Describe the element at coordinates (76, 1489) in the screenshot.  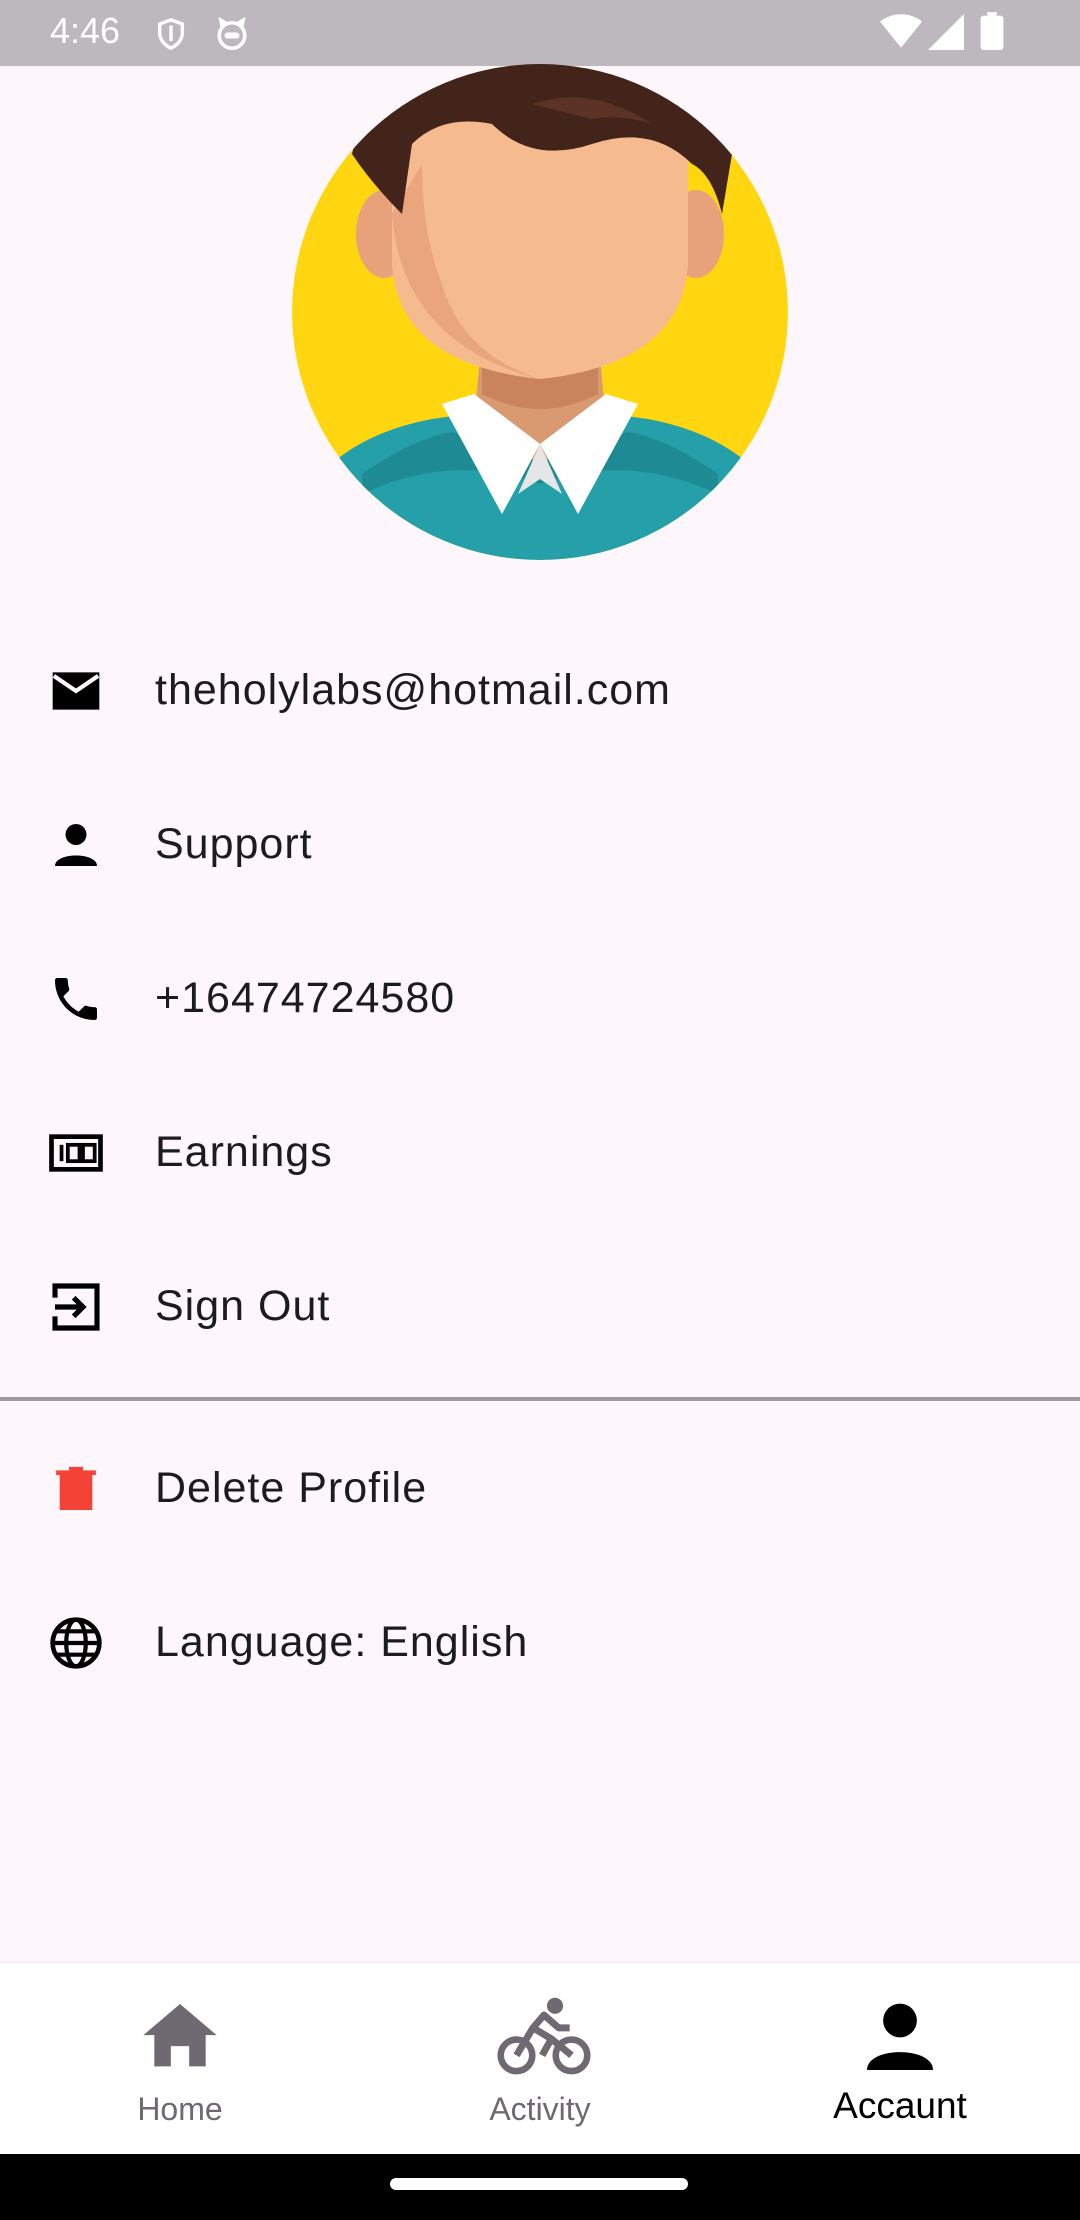
I see `trash-icon` at that location.